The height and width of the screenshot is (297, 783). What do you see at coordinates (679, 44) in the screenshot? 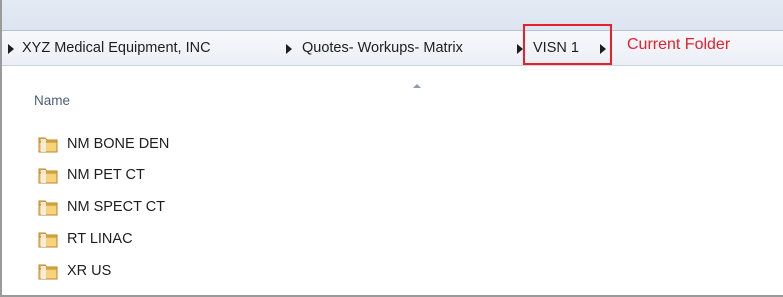
I see `current-folder-annotation: Current Folder` at bounding box center [679, 44].